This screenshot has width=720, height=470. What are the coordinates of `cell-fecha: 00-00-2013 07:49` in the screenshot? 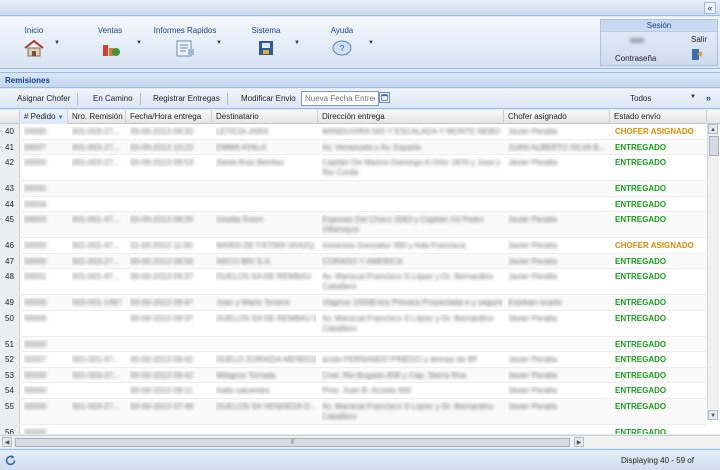 It's located at (162, 406).